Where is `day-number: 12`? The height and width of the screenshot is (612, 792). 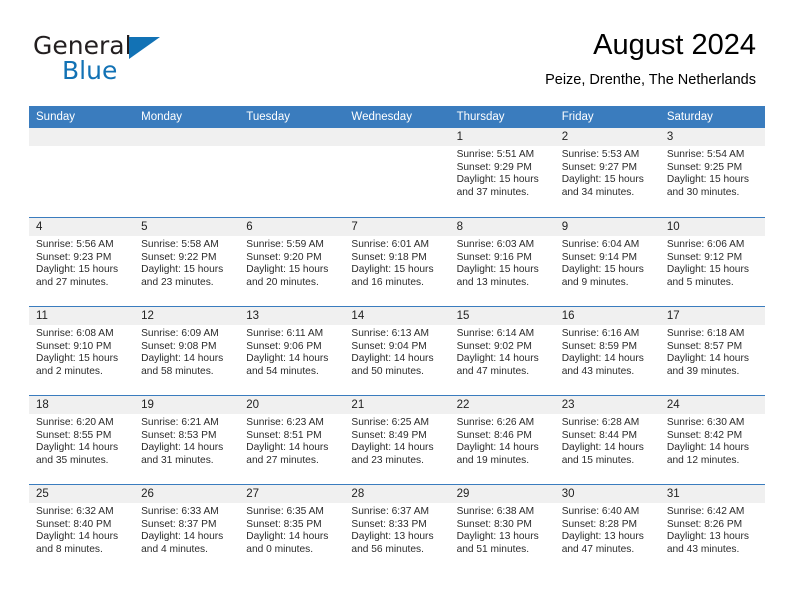
day-number: 12 is located at coordinates (187, 316).